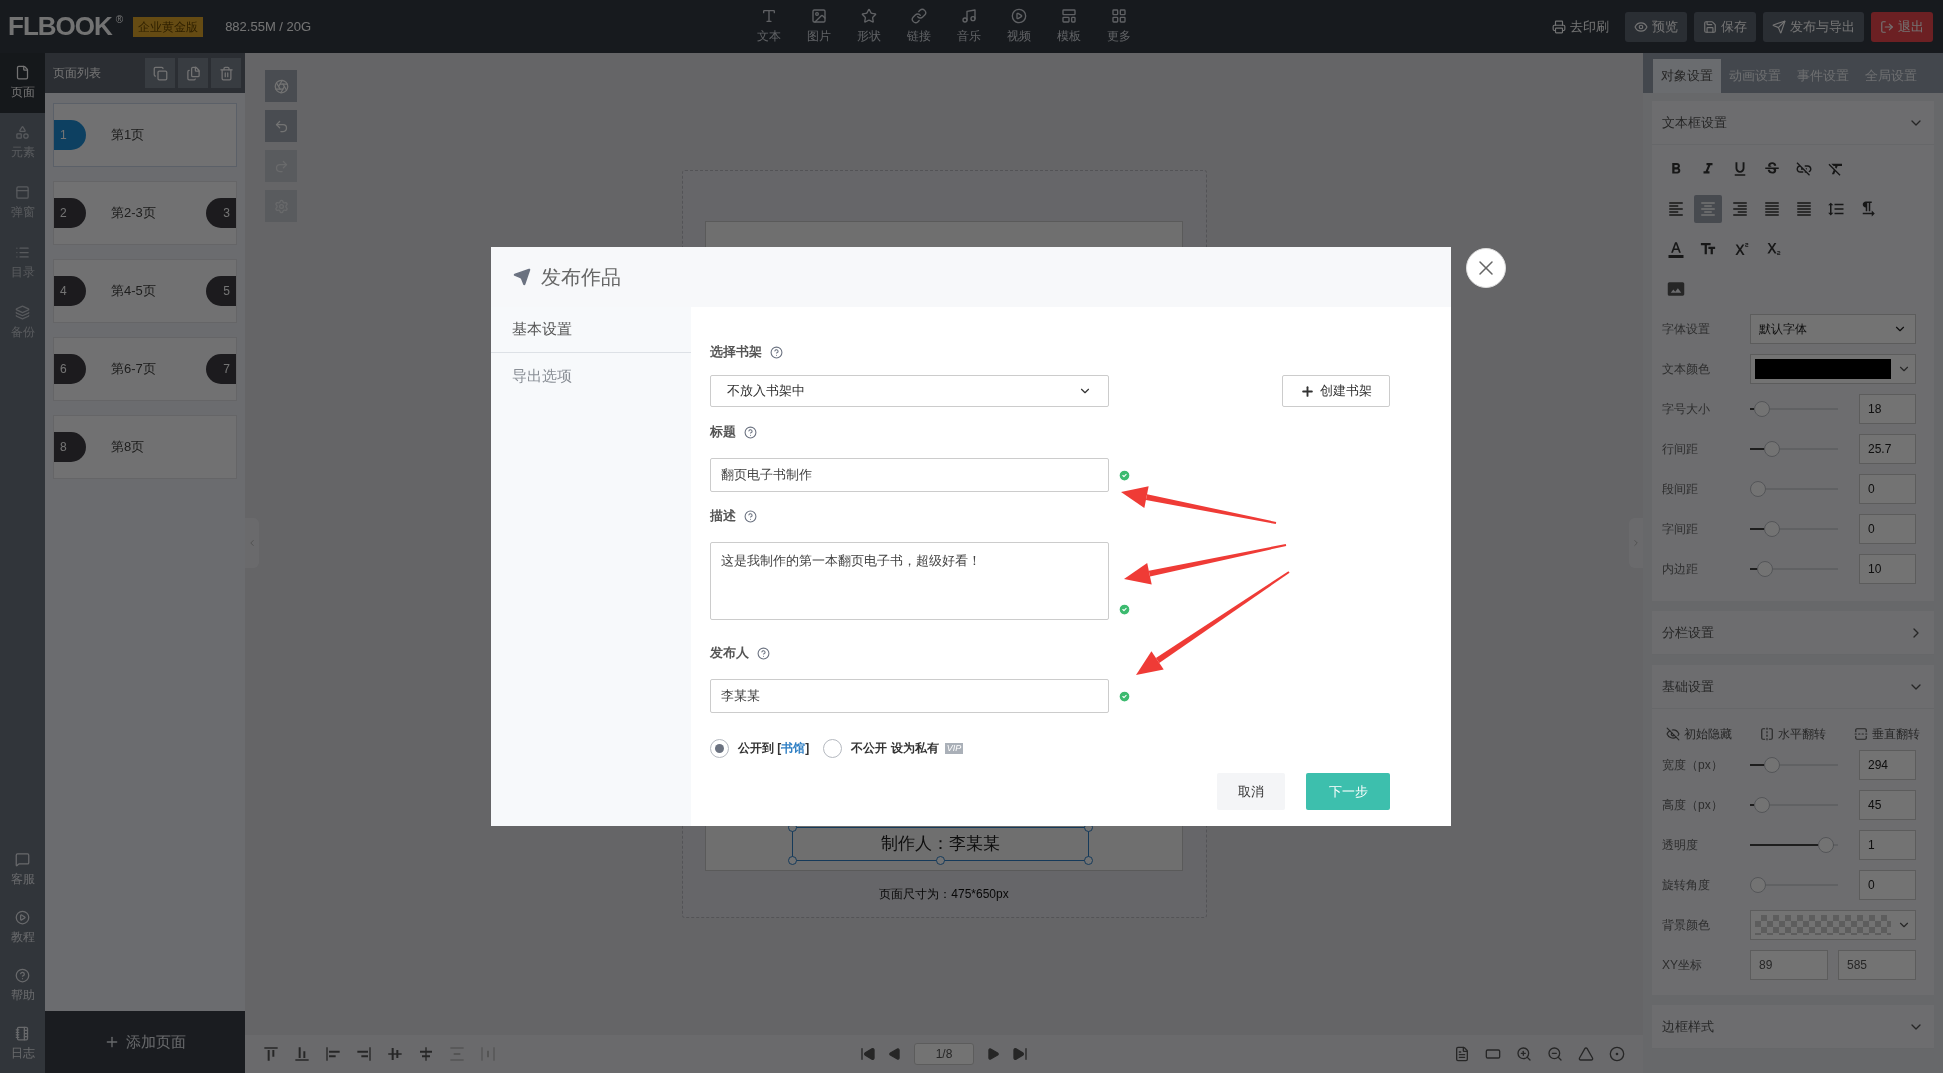 The height and width of the screenshot is (1073, 1943). Describe the element at coordinates (1555, 1054) in the screenshot. I see `zoom-out-icon` at that location.